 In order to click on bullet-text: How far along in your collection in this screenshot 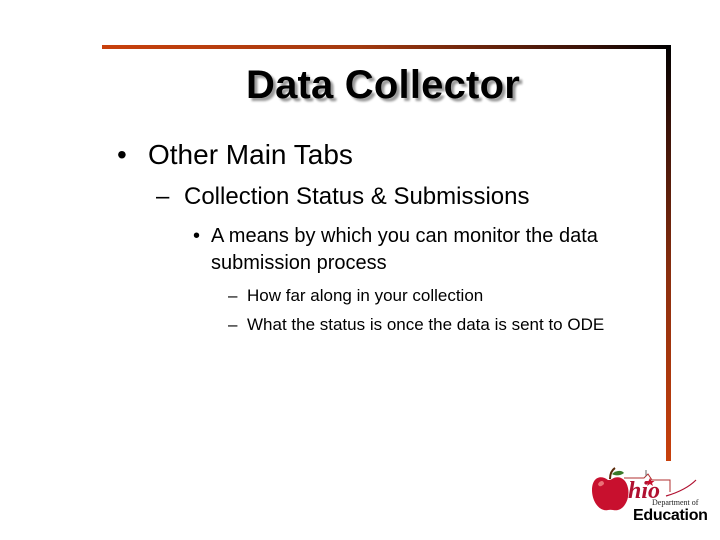, I will do `click(365, 295)`.